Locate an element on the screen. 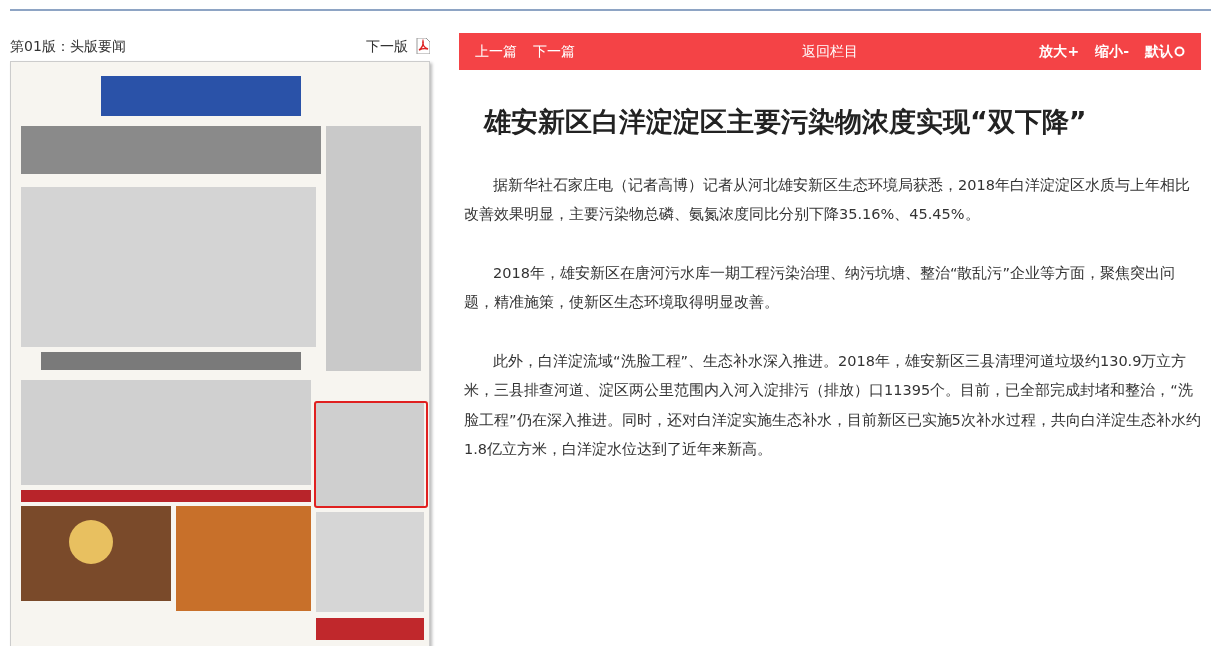 The width and height of the screenshot is (1221, 646). article-title: 雄安新区白洋淀淀区主要污染物浓度实现“双下降” is located at coordinates (786, 122).